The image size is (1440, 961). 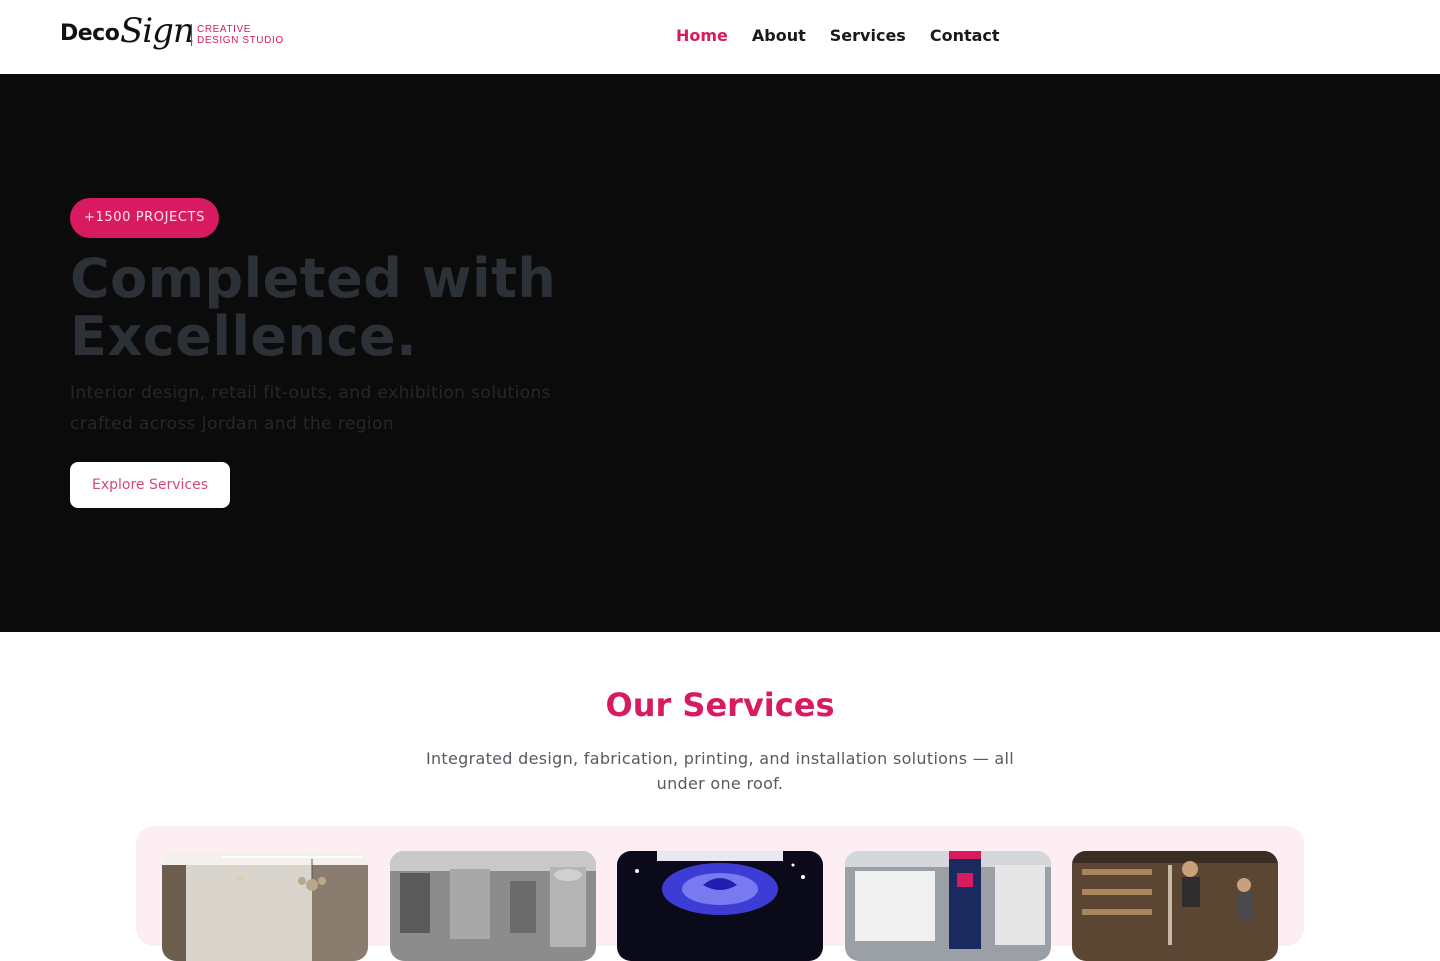 I want to click on service-card-exhibition, so click(x=720, y=906).